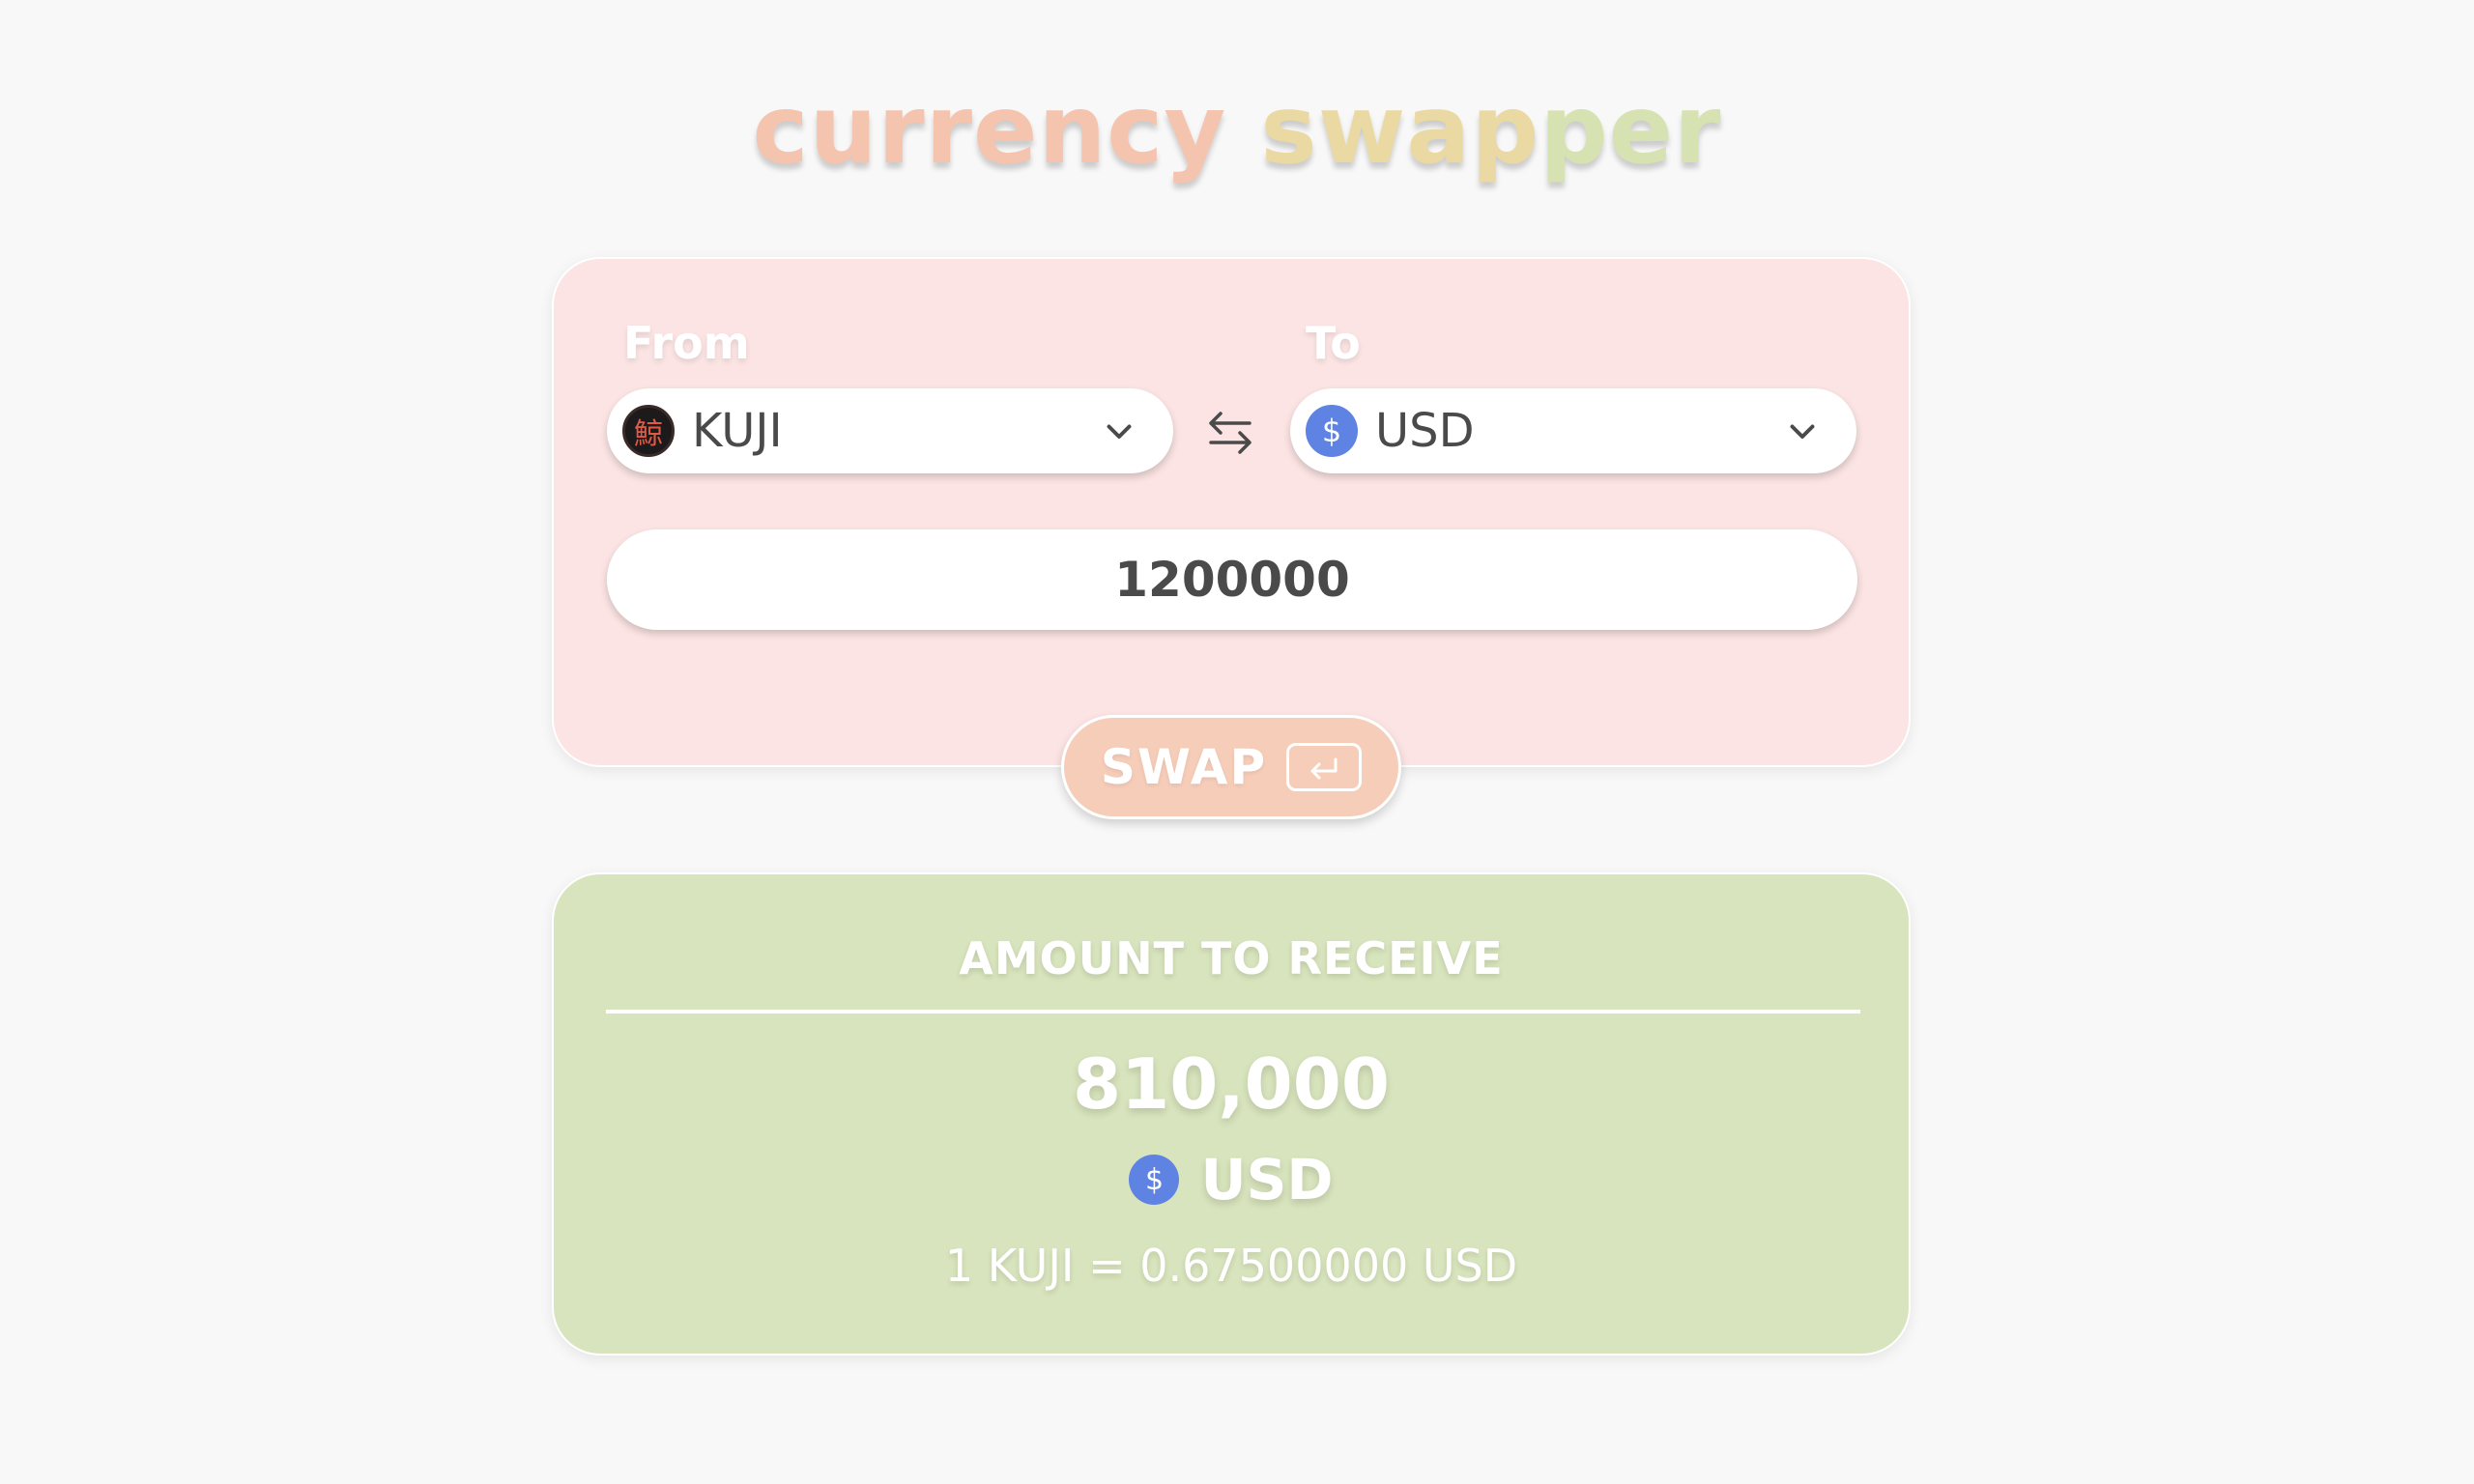  What do you see at coordinates (1230, 433) in the screenshot?
I see `swap-direction-icon` at bounding box center [1230, 433].